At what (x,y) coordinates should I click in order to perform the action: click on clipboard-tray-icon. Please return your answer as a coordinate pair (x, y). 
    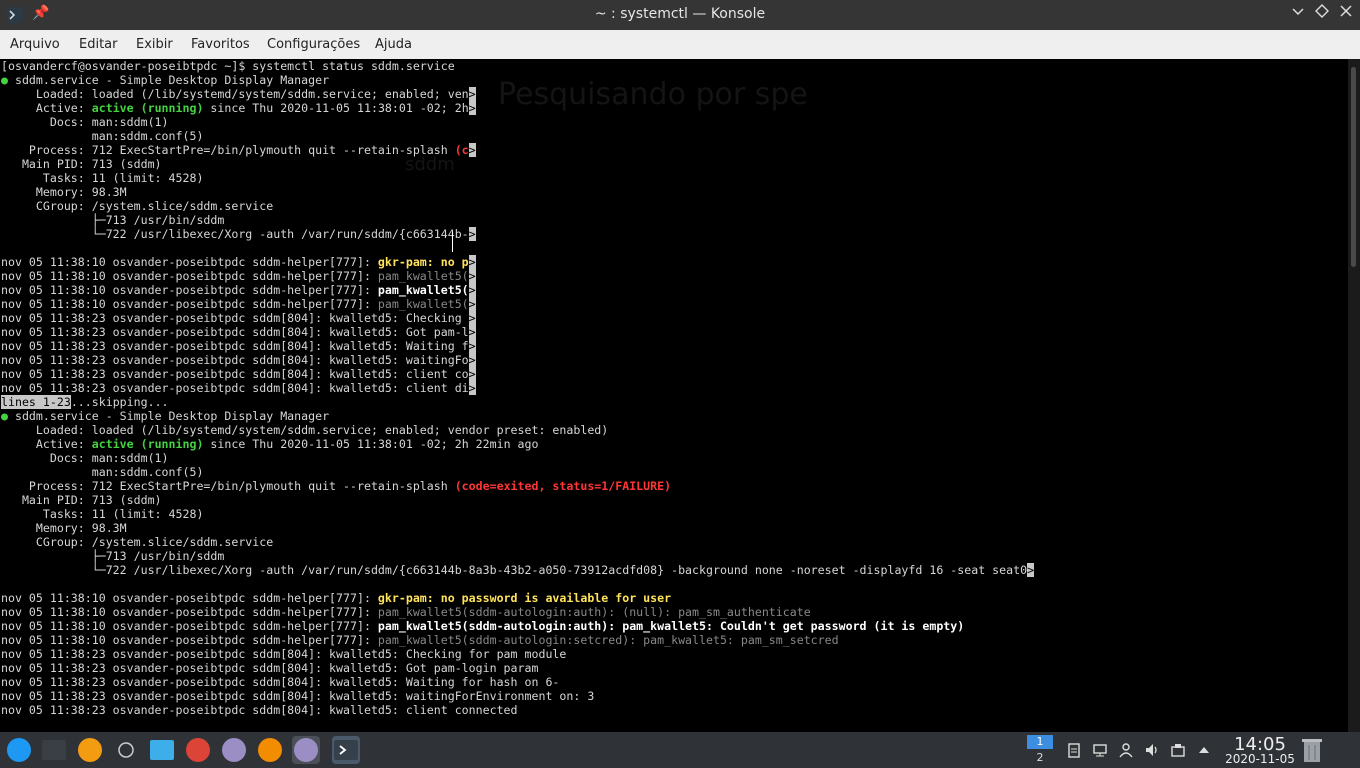
    Looking at the image, I should click on (1074, 750).